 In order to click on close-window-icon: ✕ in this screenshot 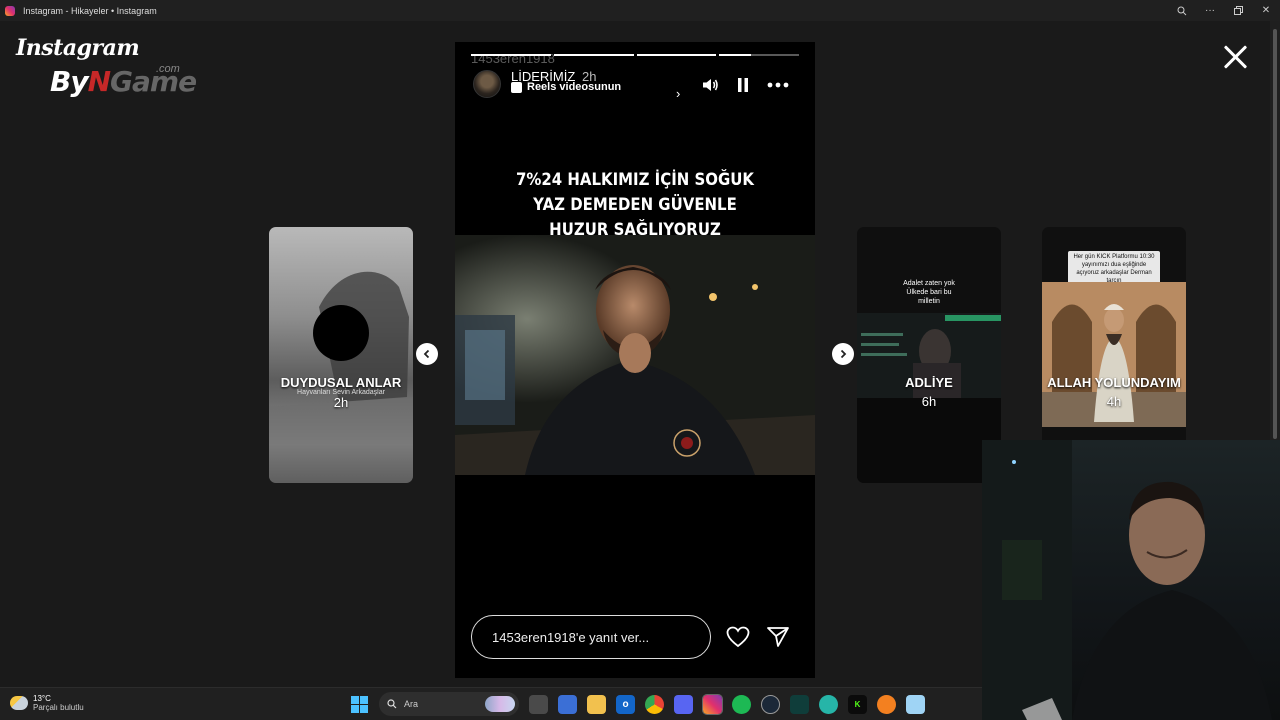, I will do `click(1266, 10)`.